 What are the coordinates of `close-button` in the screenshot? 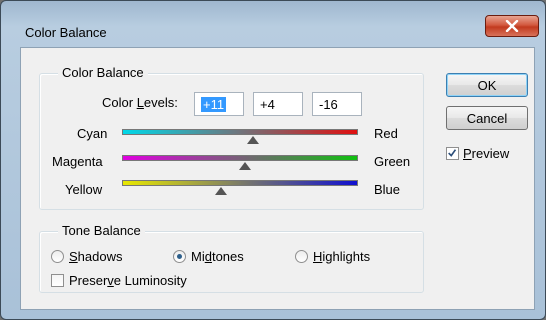 It's located at (512, 26).